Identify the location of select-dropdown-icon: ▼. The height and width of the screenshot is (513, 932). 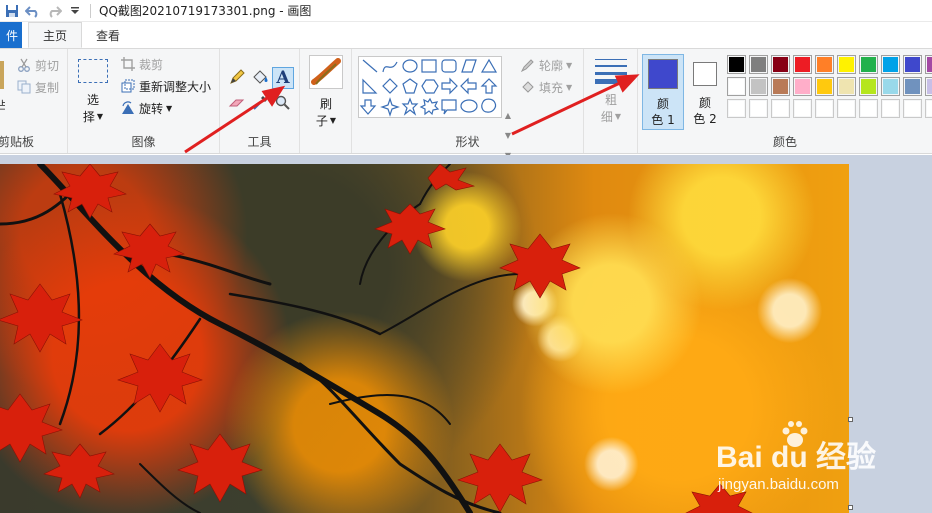
(100, 116).